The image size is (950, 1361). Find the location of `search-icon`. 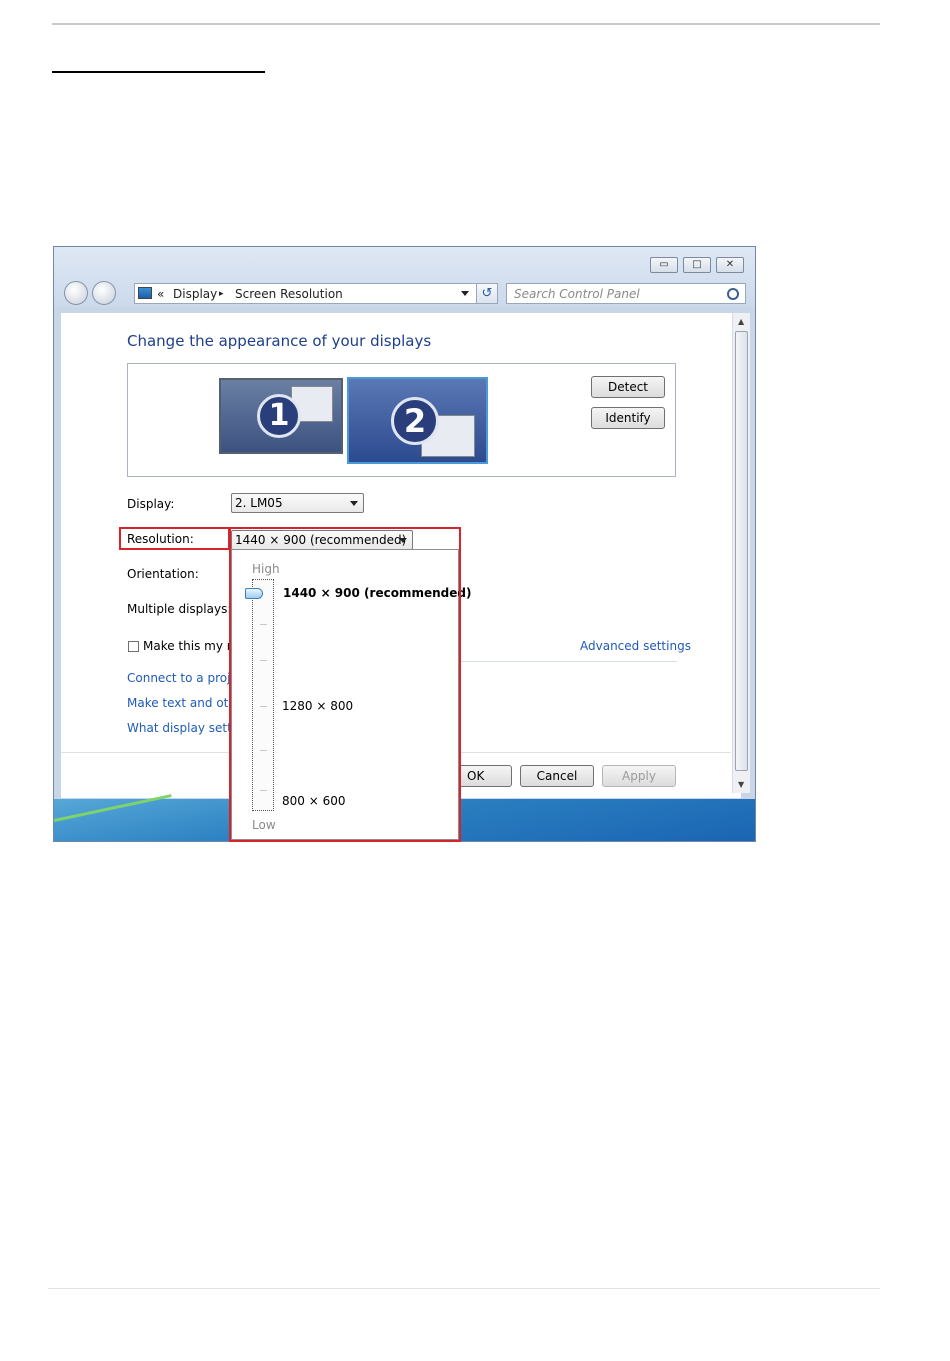

search-icon is located at coordinates (733, 294).